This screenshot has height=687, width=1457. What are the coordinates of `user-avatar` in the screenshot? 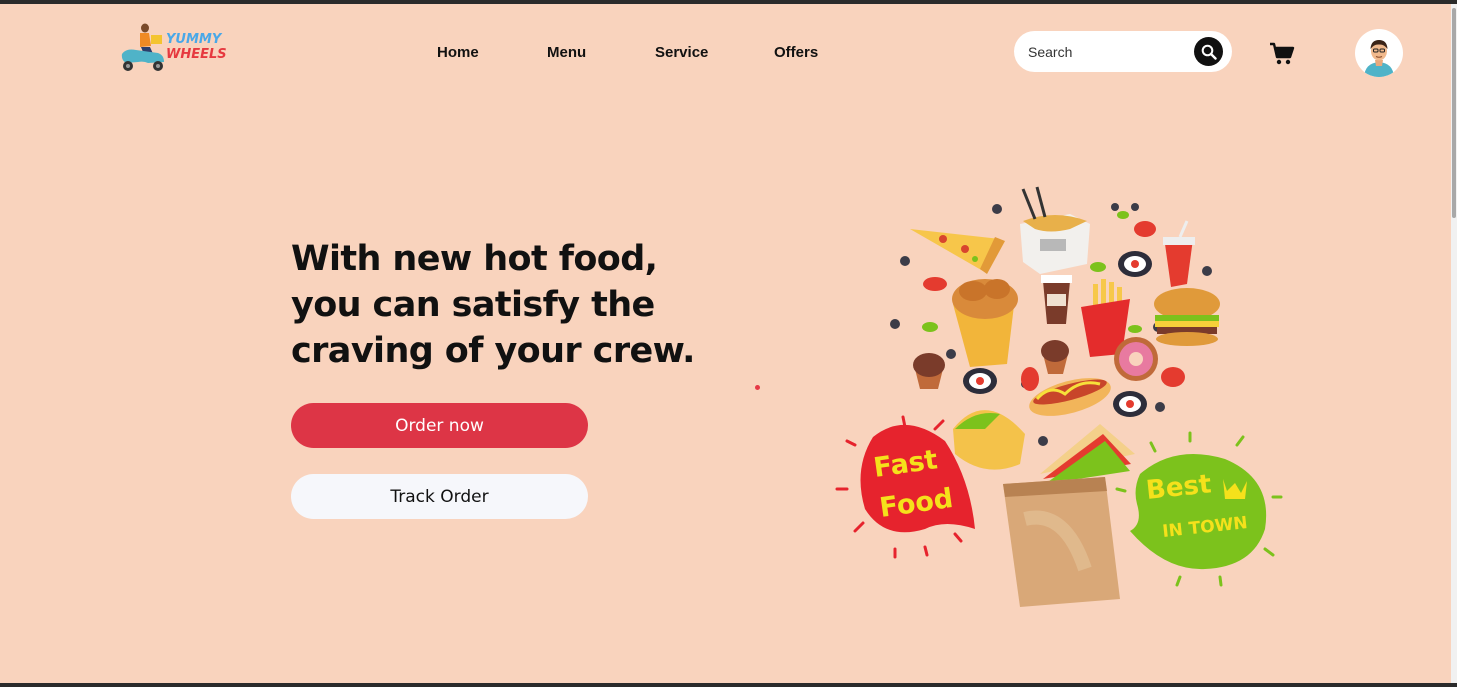 It's located at (1379, 53).